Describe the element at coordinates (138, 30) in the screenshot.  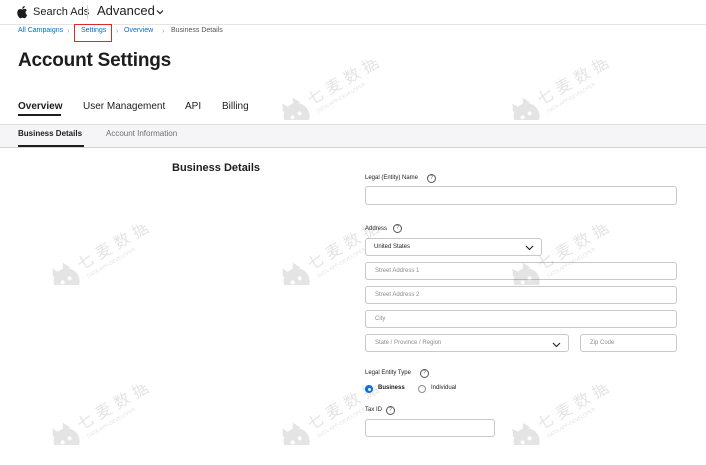
I see `breadcrumb-overview: Overview` at that location.